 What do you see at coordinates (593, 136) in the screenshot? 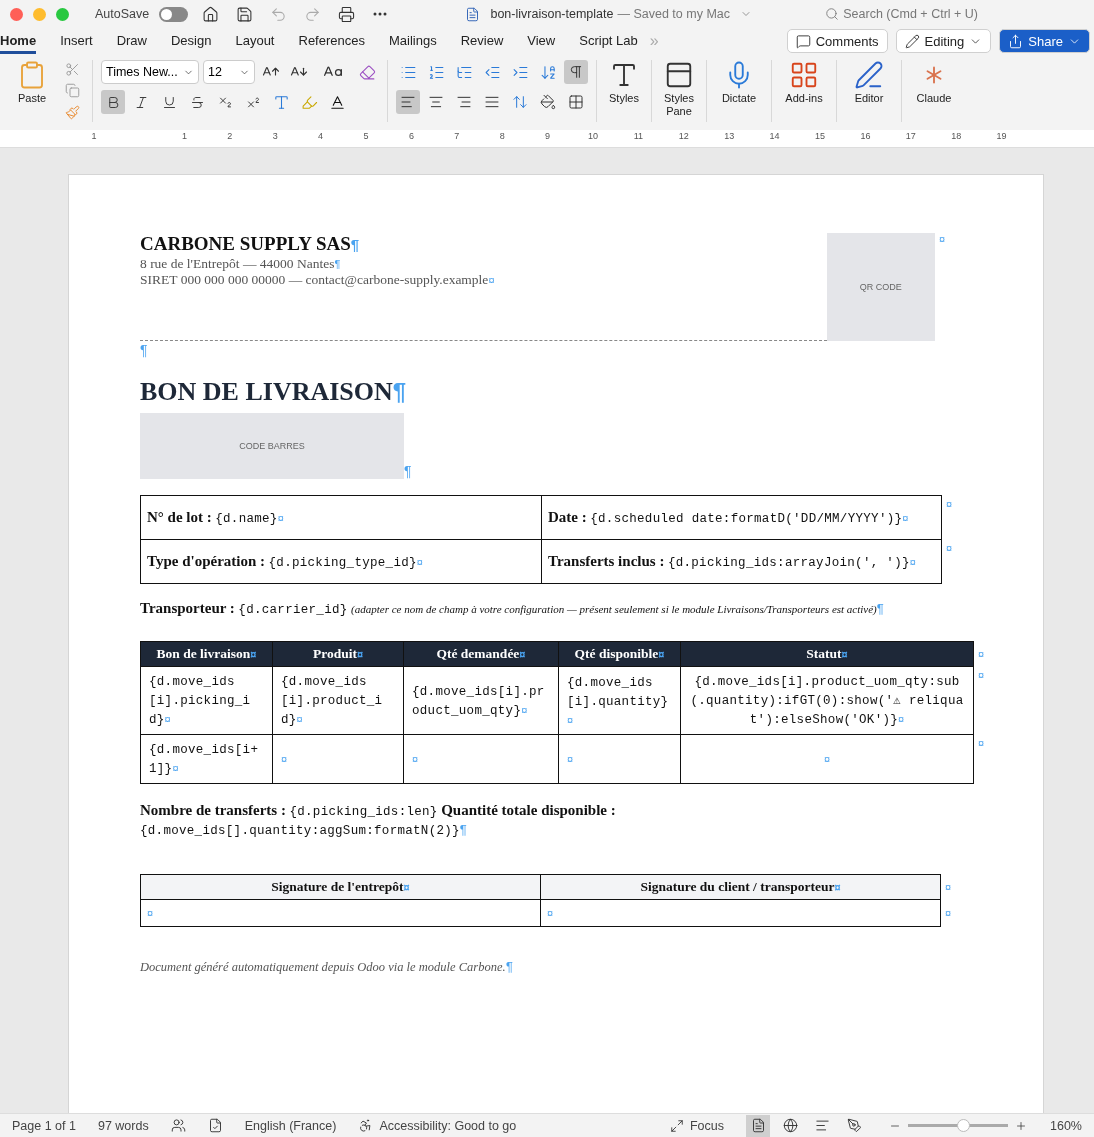
I see `ruler-number: 10` at bounding box center [593, 136].